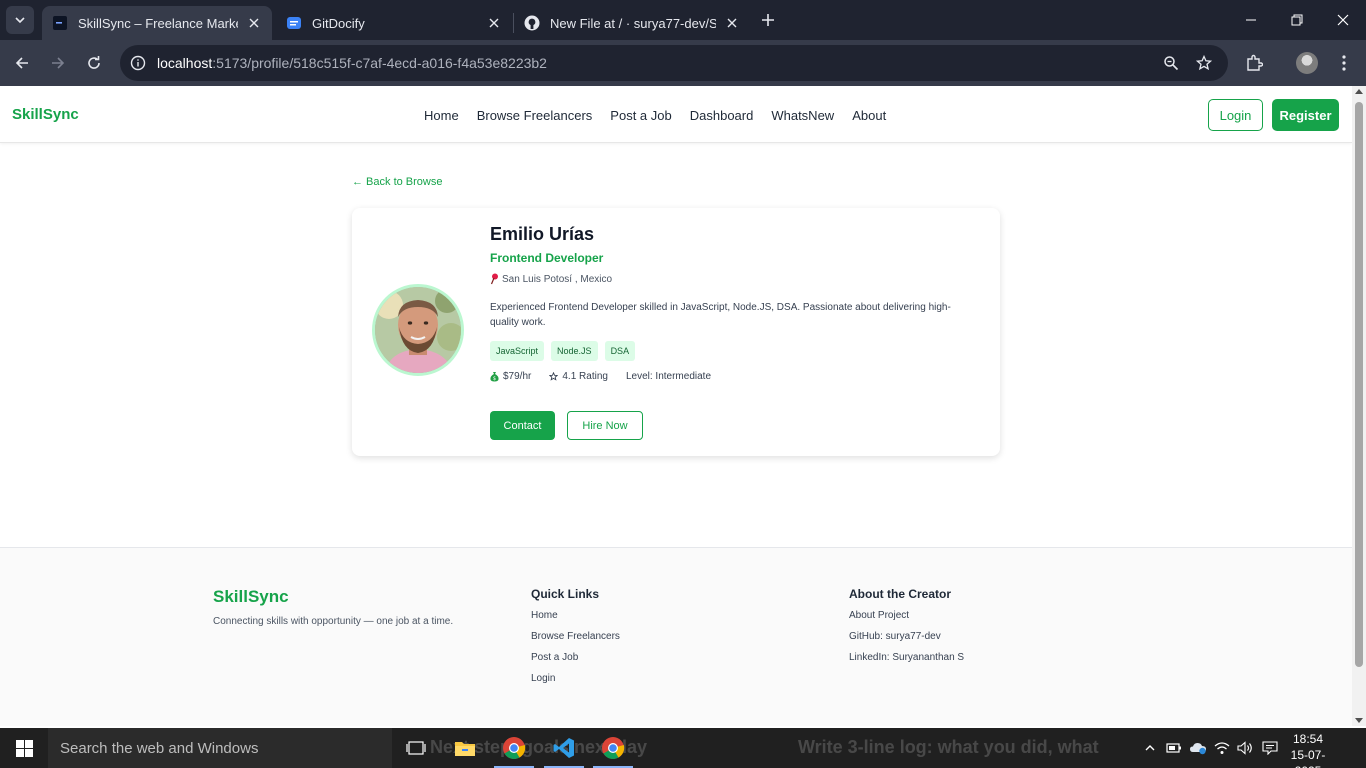 This screenshot has width=1366, height=768. I want to click on forward-button, so click(58, 63).